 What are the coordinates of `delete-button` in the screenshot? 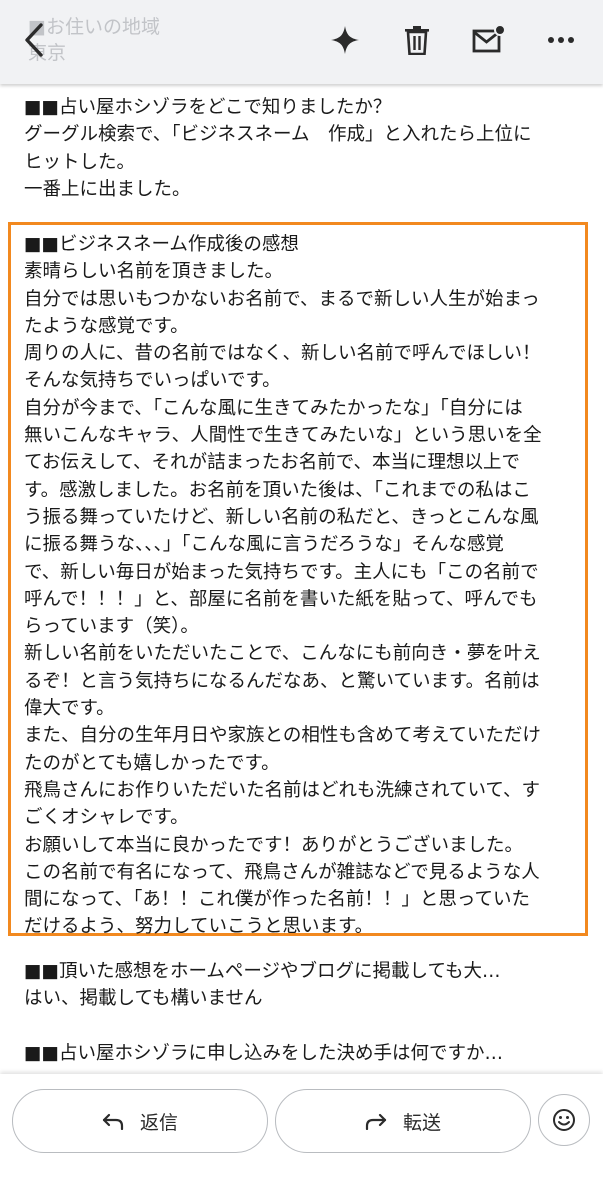 It's located at (417, 40).